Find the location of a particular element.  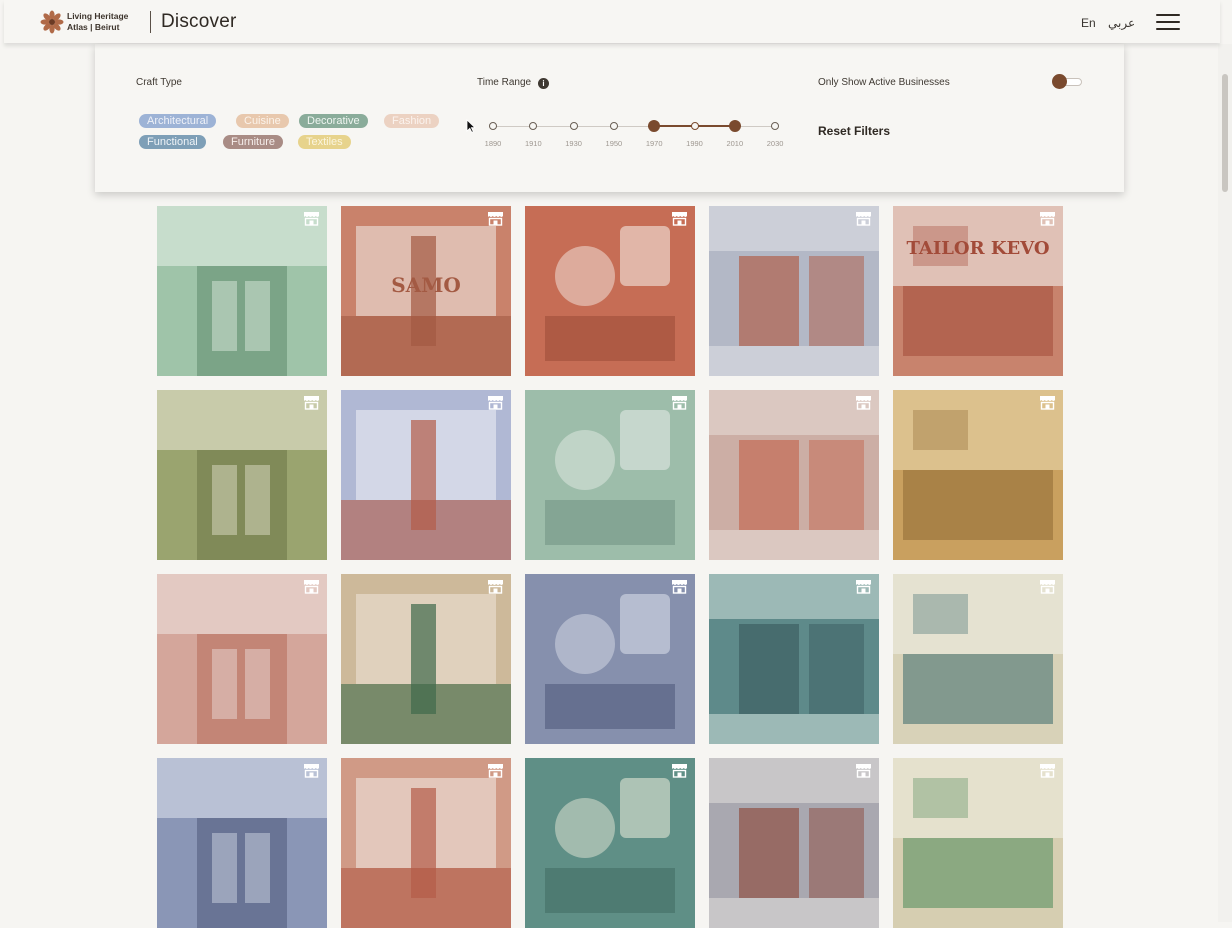

craft-chip-furniture: Furniture is located at coordinates (253, 142).